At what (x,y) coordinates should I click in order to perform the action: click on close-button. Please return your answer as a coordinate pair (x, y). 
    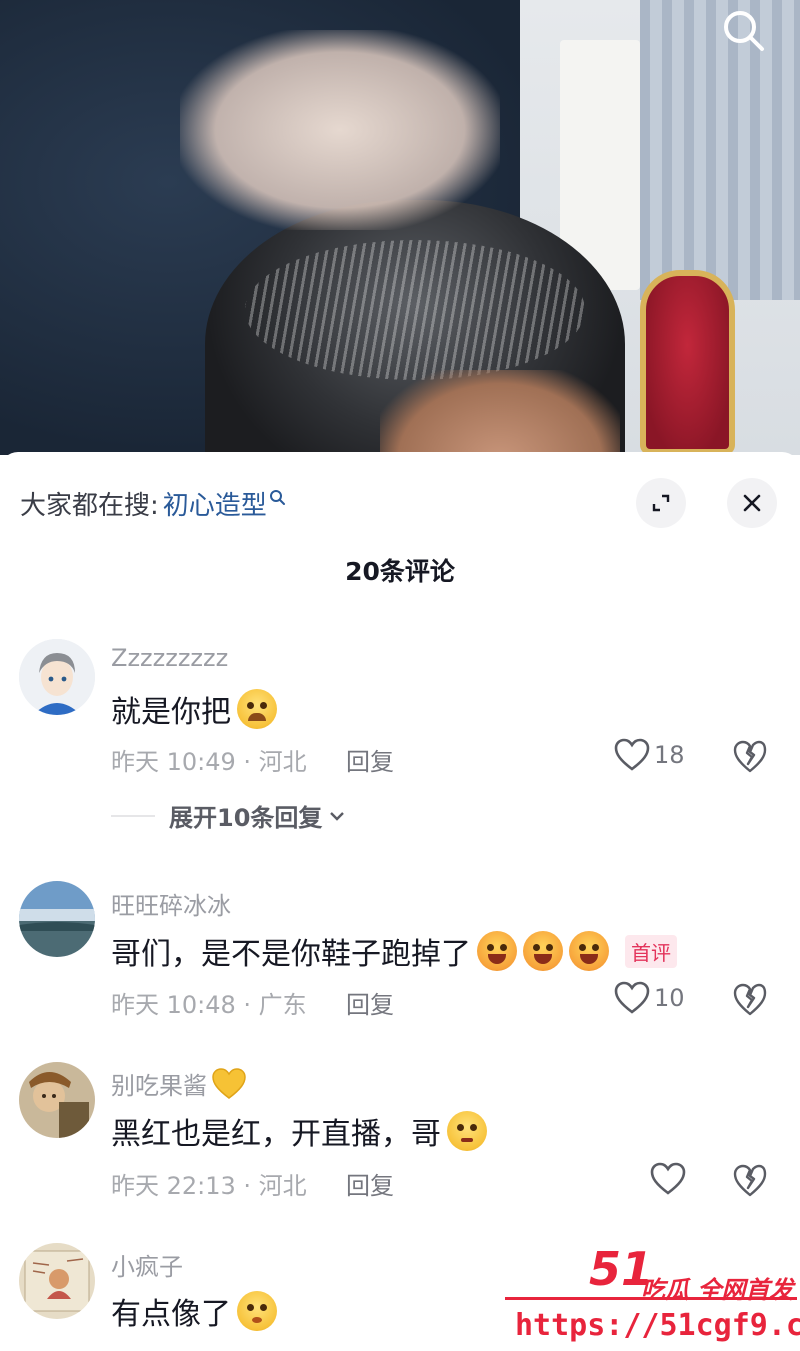
    Looking at the image, I should click on (752, 503).